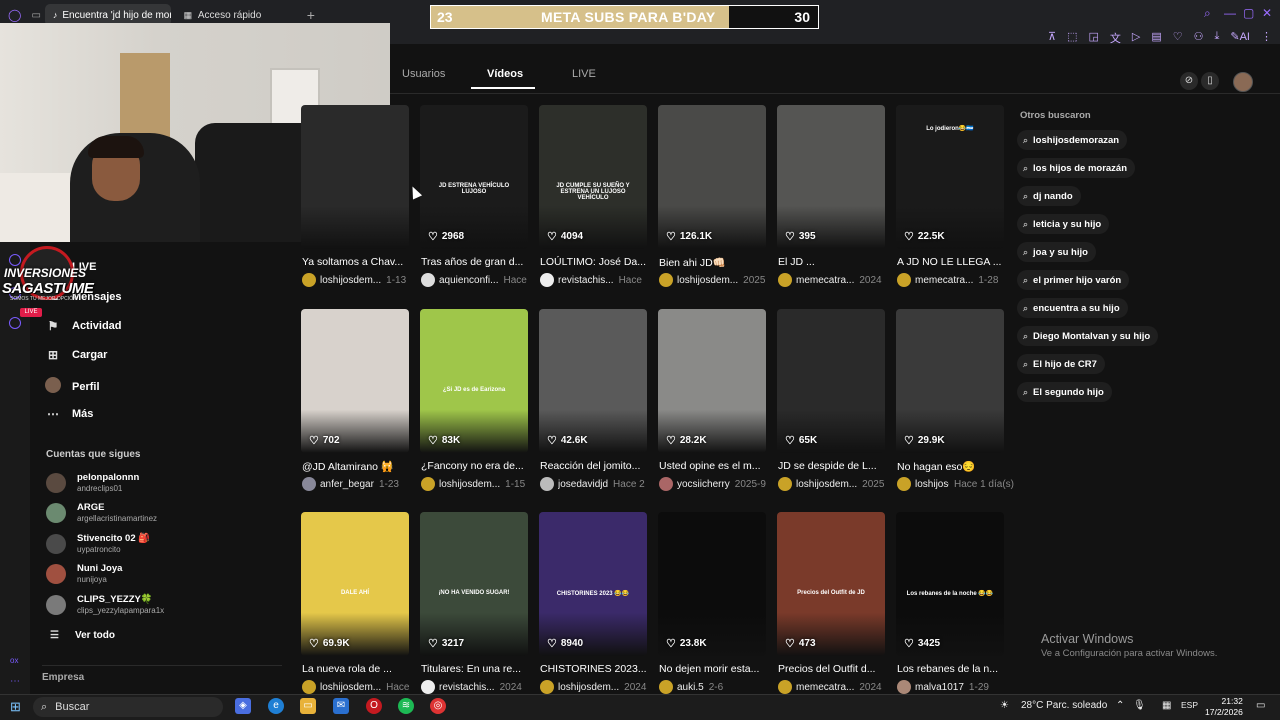 The image size is (1280, 720). I want to click on related-search-pill: ⌕ joa y su hijo, so click(1056, 252).